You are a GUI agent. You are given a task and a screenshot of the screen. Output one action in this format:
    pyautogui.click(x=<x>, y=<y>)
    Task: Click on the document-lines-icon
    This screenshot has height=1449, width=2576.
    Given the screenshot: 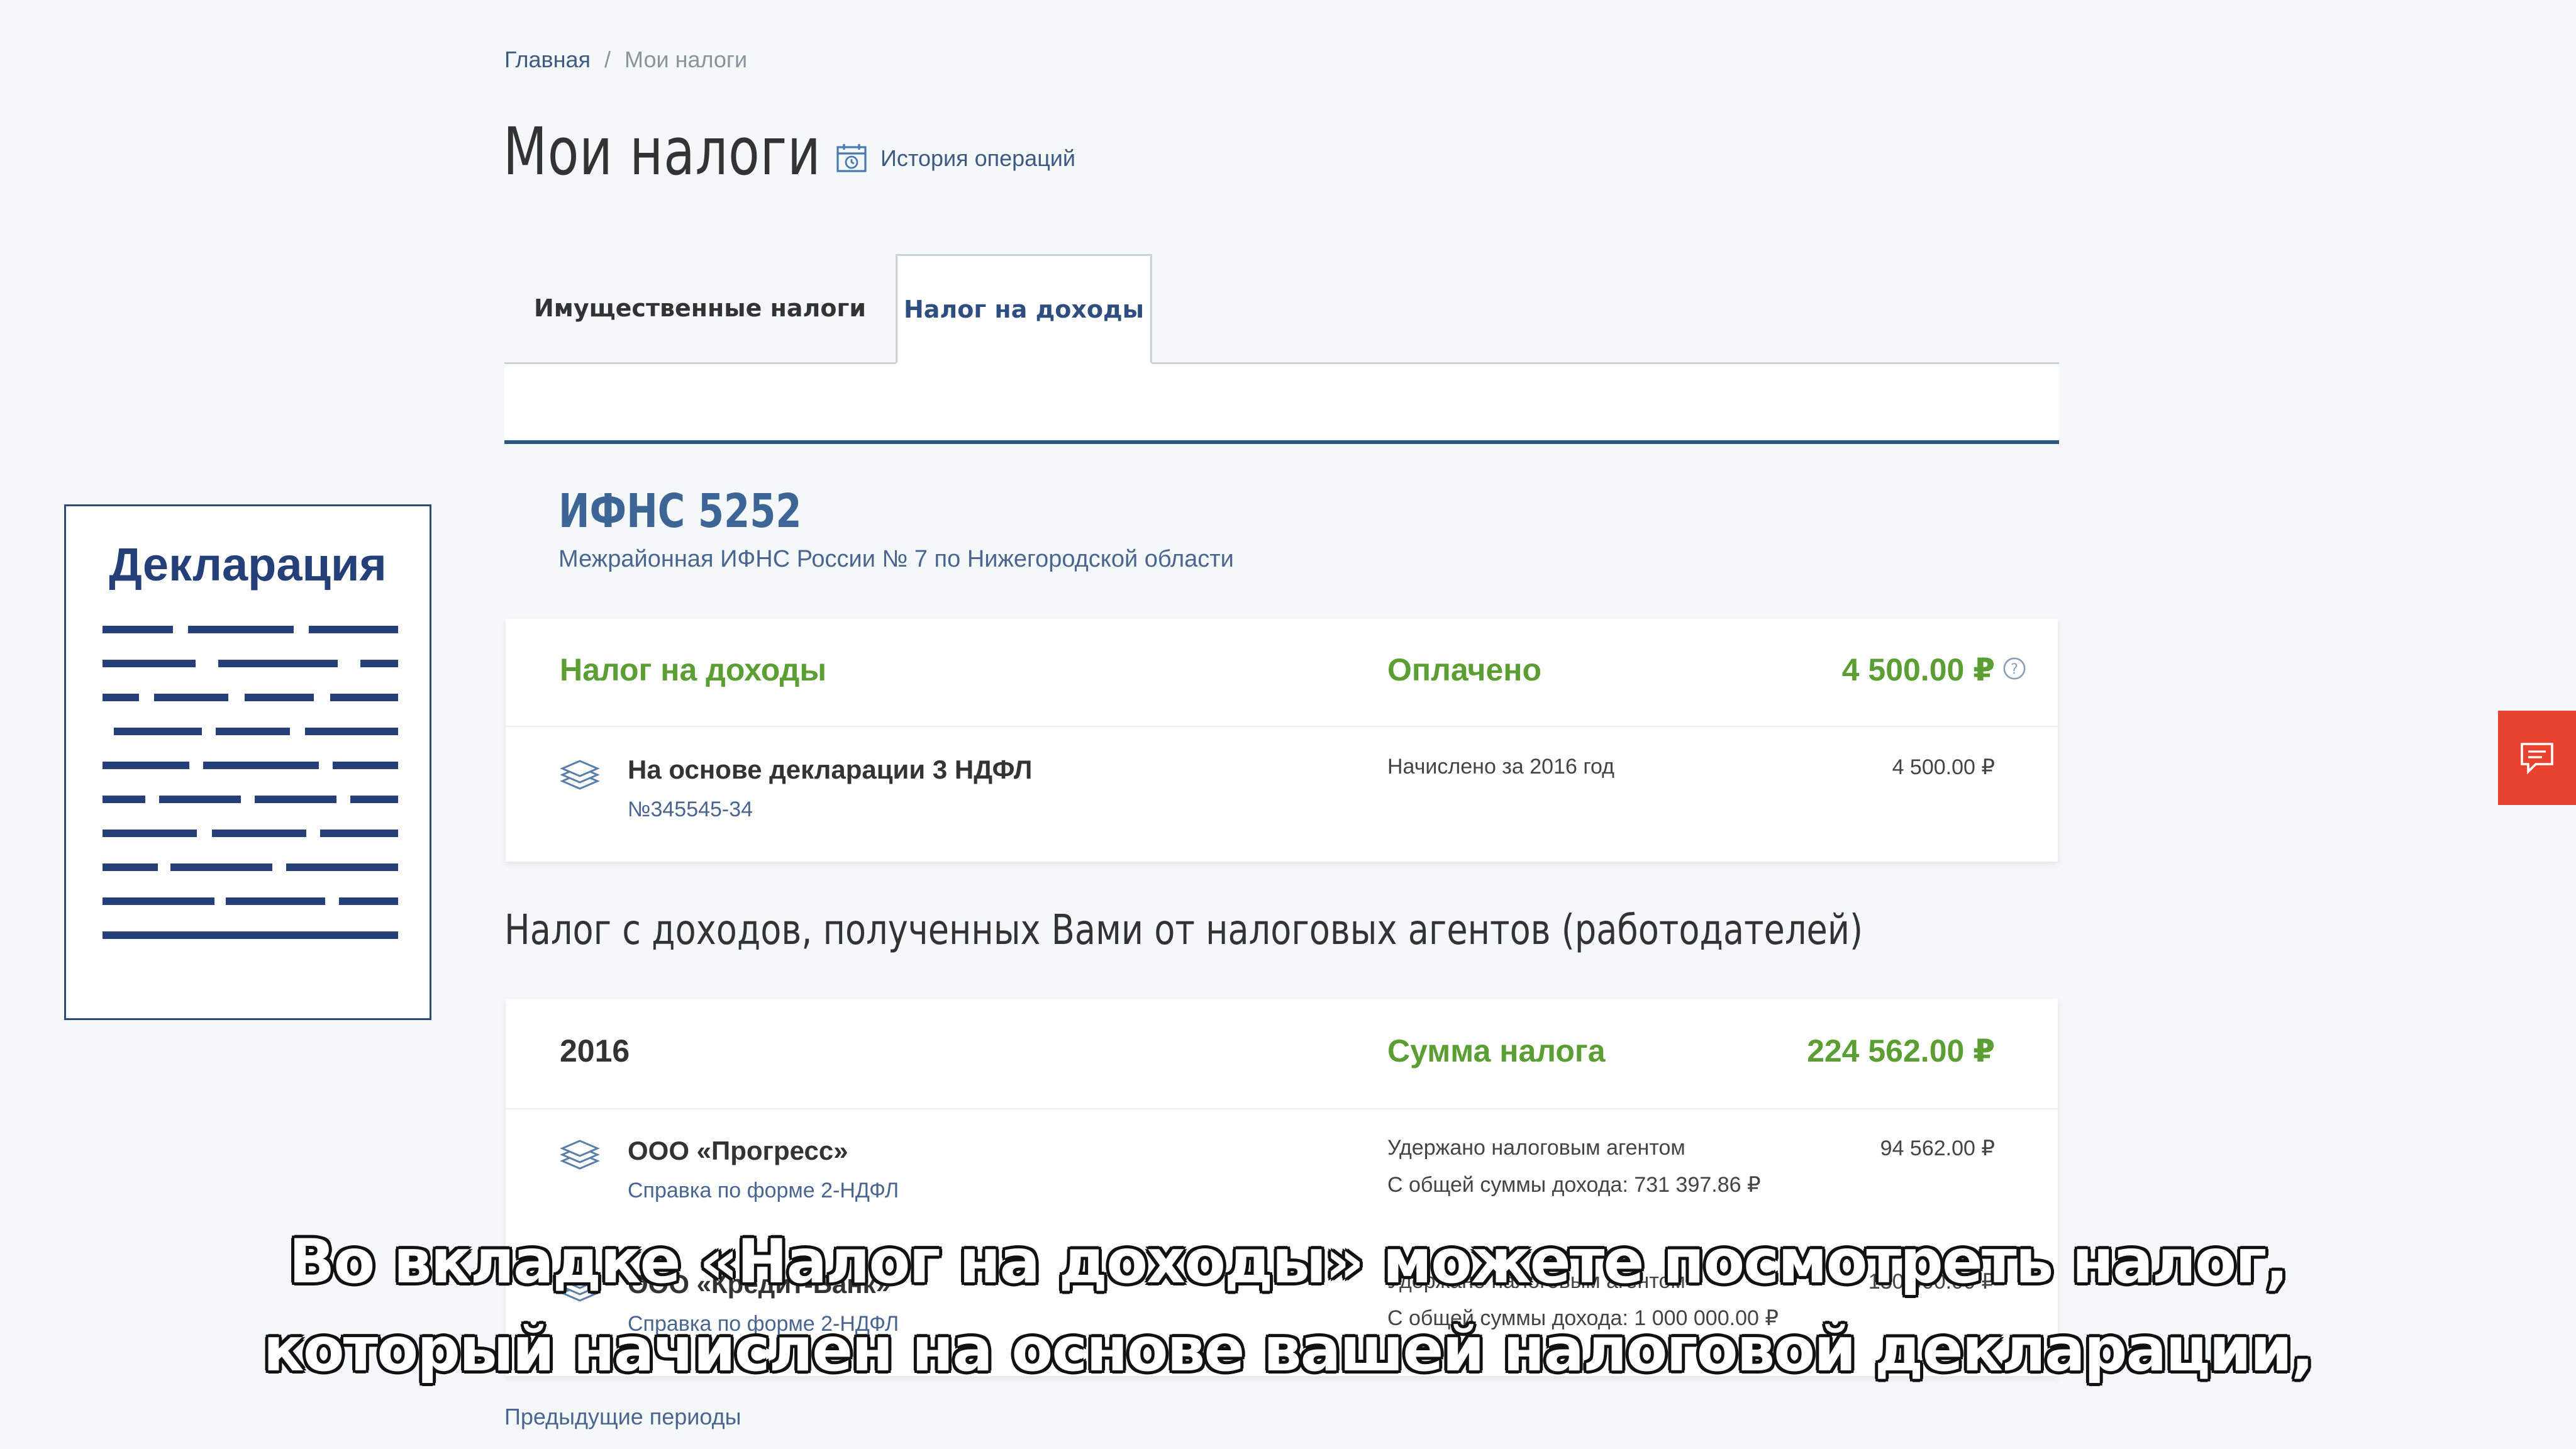 What is the action you would take?
    pyautogui.click(x=250, y=782)
    